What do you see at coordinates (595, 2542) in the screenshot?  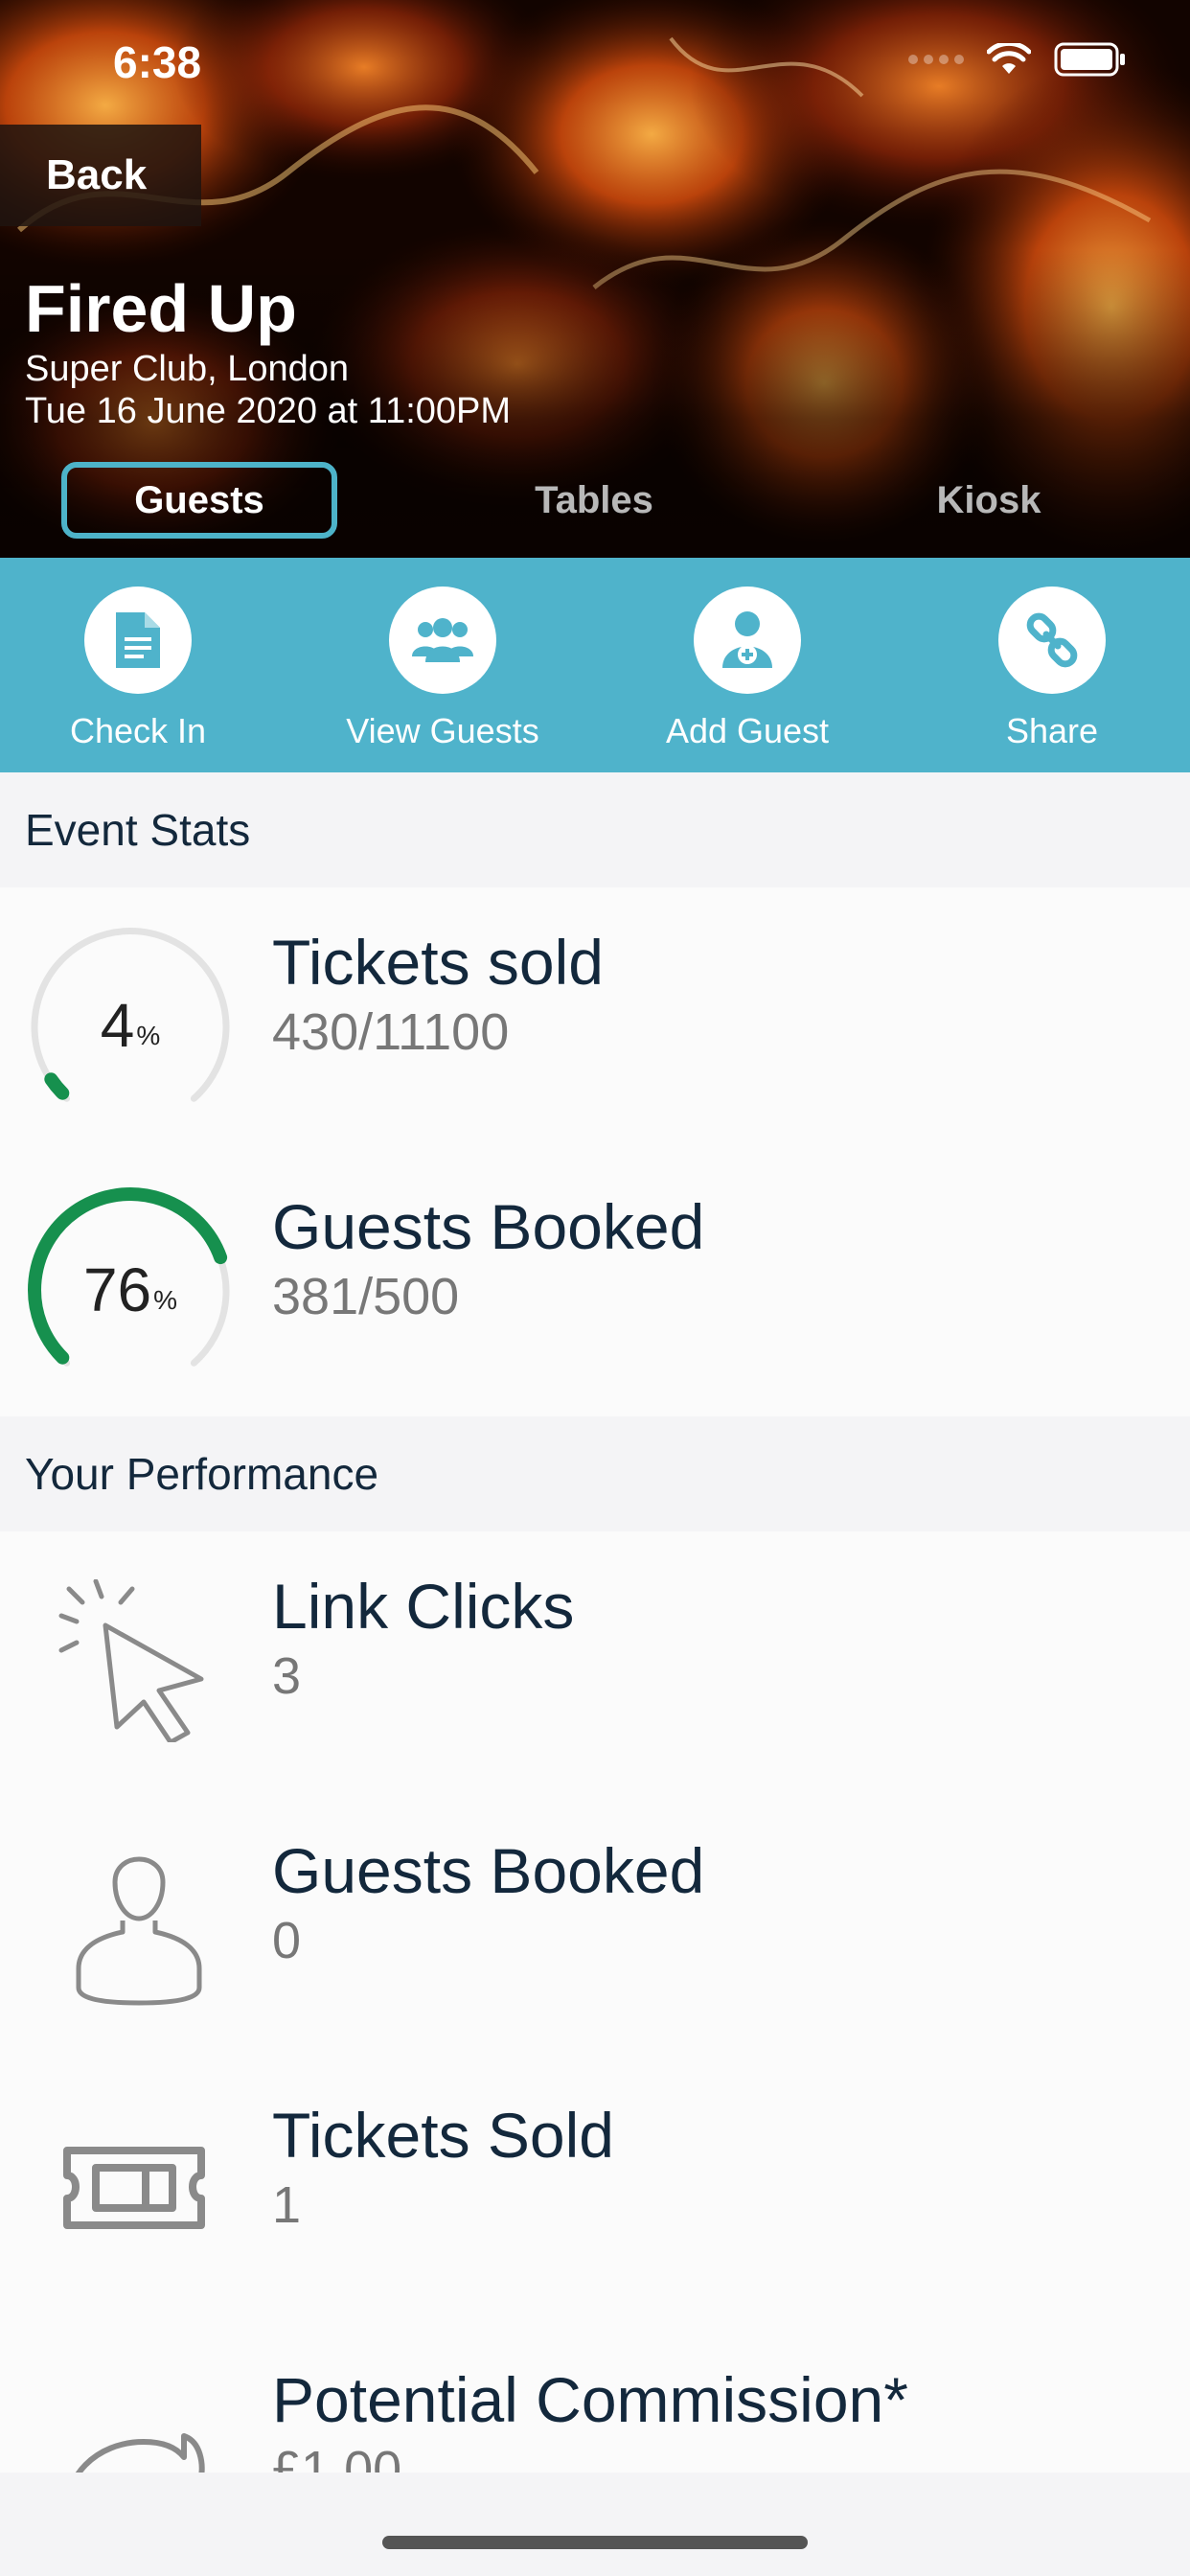 I see `home-indicator` at bounding box center [595, 2542].